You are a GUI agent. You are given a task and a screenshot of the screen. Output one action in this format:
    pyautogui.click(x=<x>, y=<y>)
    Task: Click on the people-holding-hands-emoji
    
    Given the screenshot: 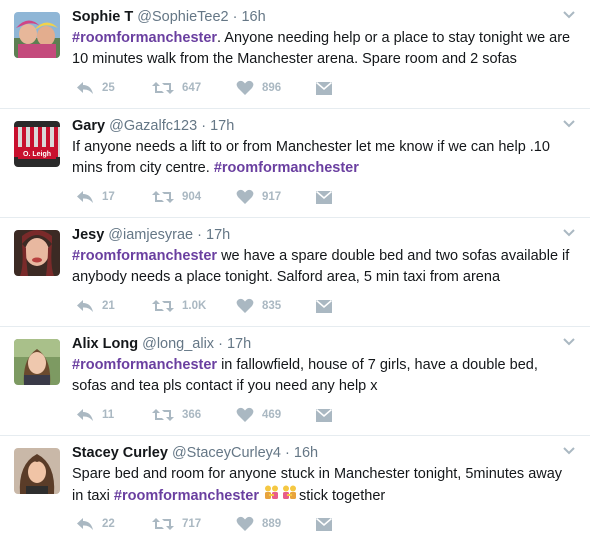 What is the action you would take?
    pyautogui.click(x=280, y=492)
    